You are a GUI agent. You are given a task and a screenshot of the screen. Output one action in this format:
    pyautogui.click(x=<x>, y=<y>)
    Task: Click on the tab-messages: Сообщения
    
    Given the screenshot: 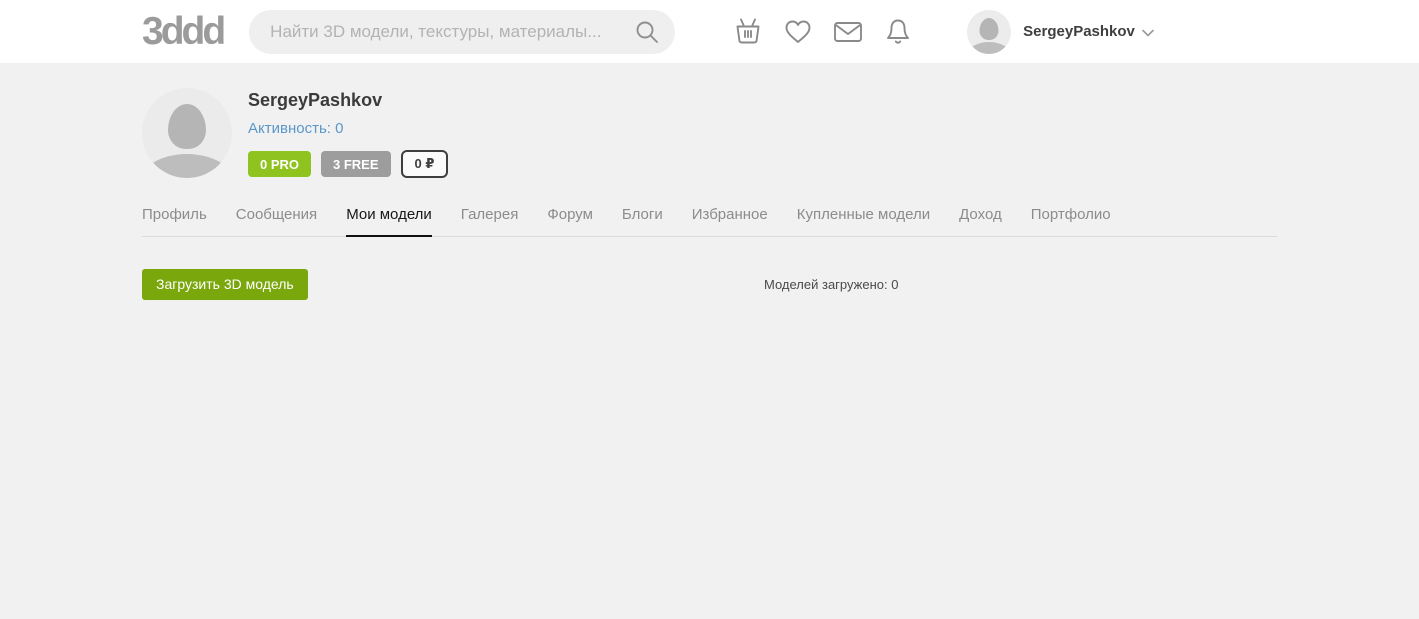 What is the action you would take?
    pyautogui.click(x=276, y=221)
    